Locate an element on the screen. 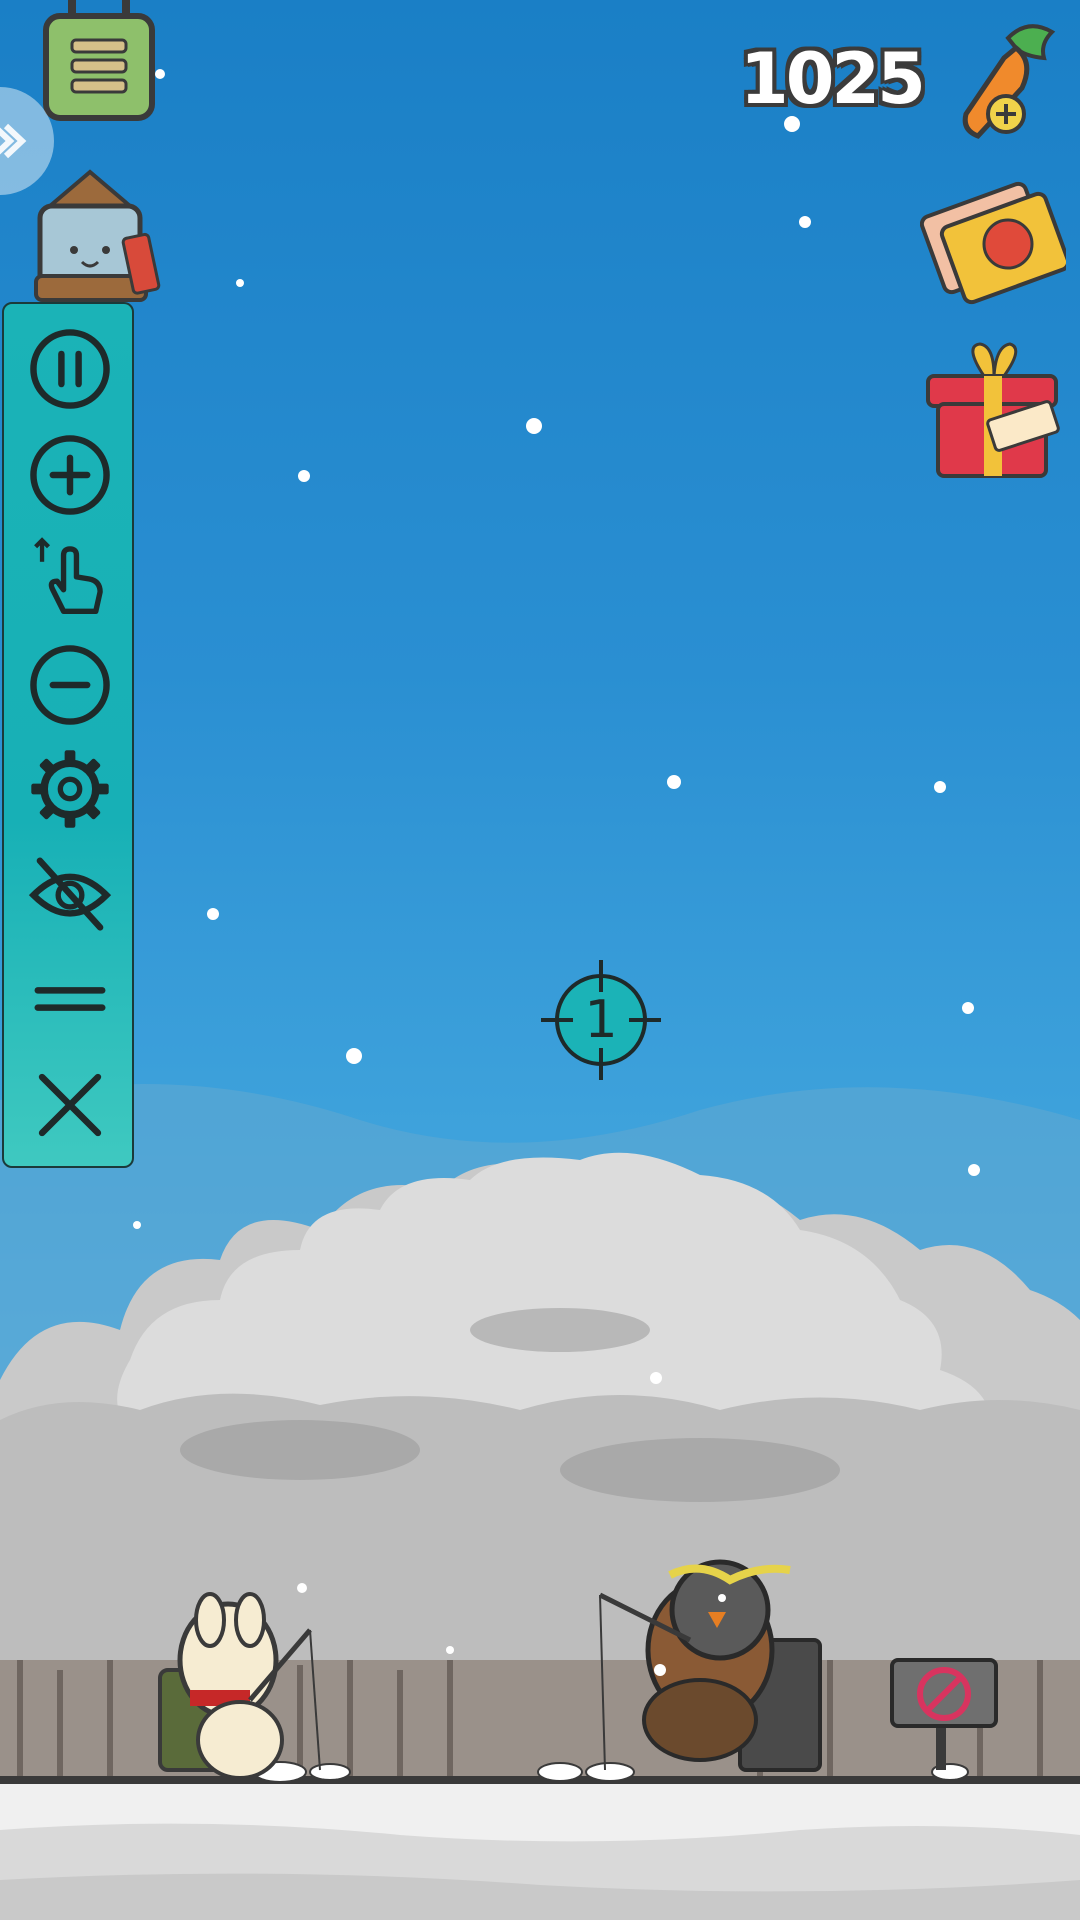 The width and height of the screenshot is (1080, 1920). drag-handle is located at coordinates (70, 999).